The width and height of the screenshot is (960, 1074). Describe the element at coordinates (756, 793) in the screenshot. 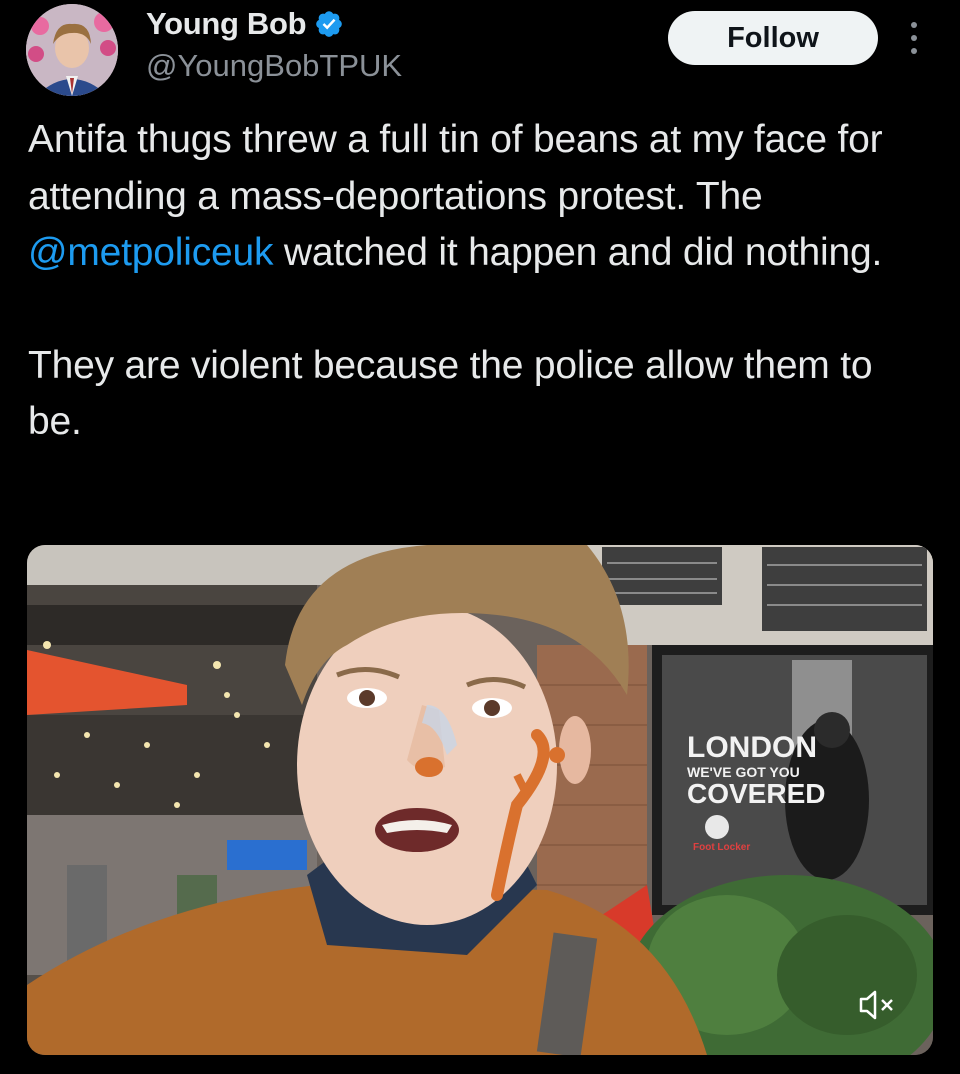

I see `billboard-text-3: COVERED` at that location.